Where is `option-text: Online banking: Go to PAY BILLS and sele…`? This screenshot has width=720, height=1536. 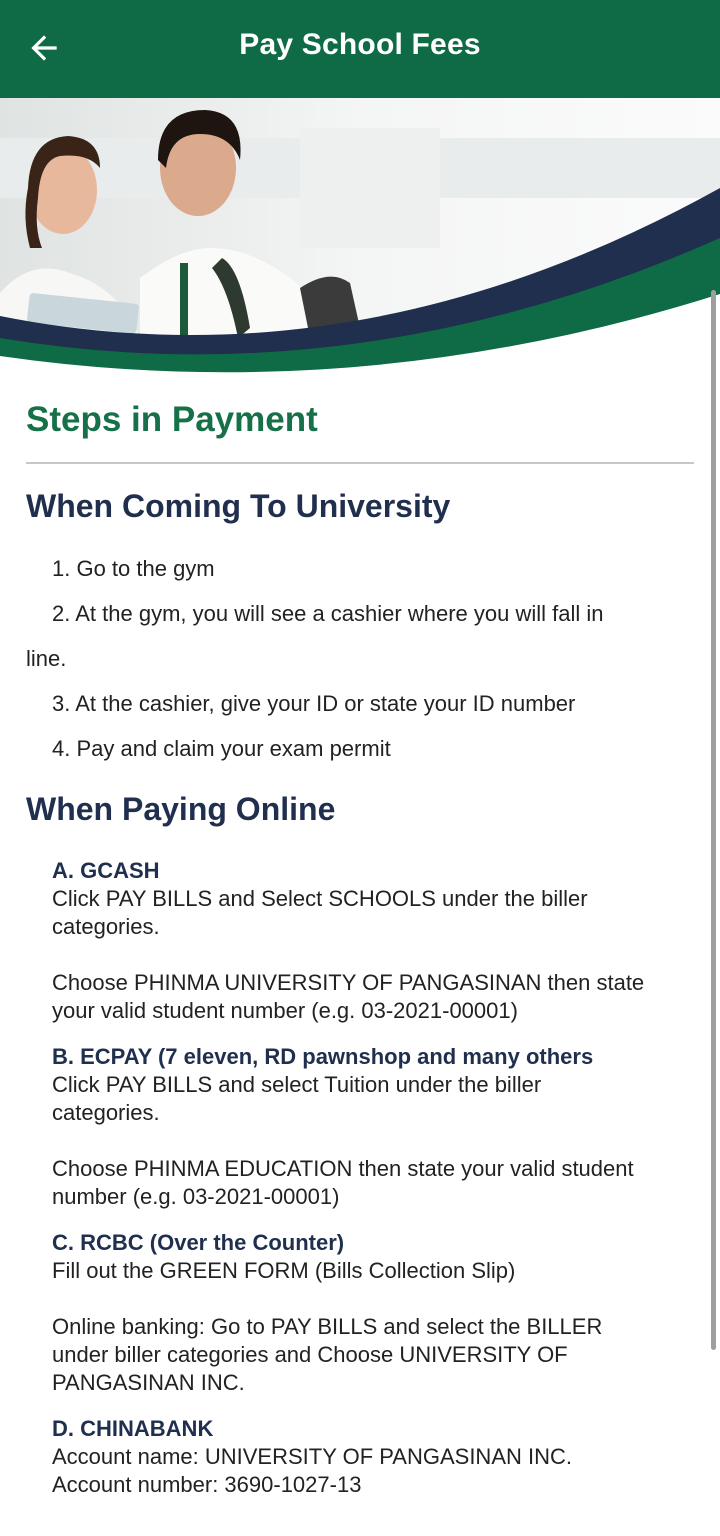 option-text: Online banking: Go to PAY BILLS and sele… is located at coordinates (327, 1326).